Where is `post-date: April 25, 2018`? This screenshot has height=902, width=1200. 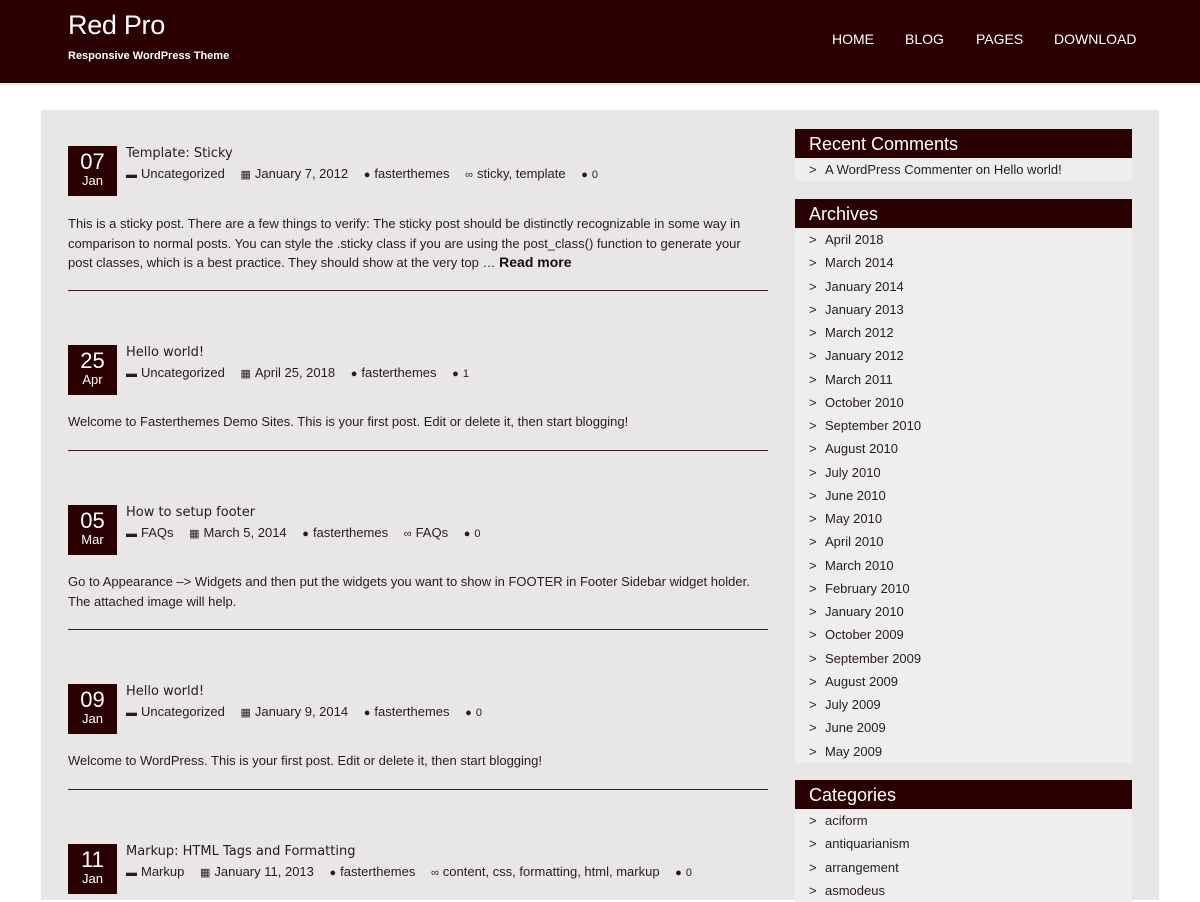 post-date: April 25, 2018 is located at coordinates (295, 372).